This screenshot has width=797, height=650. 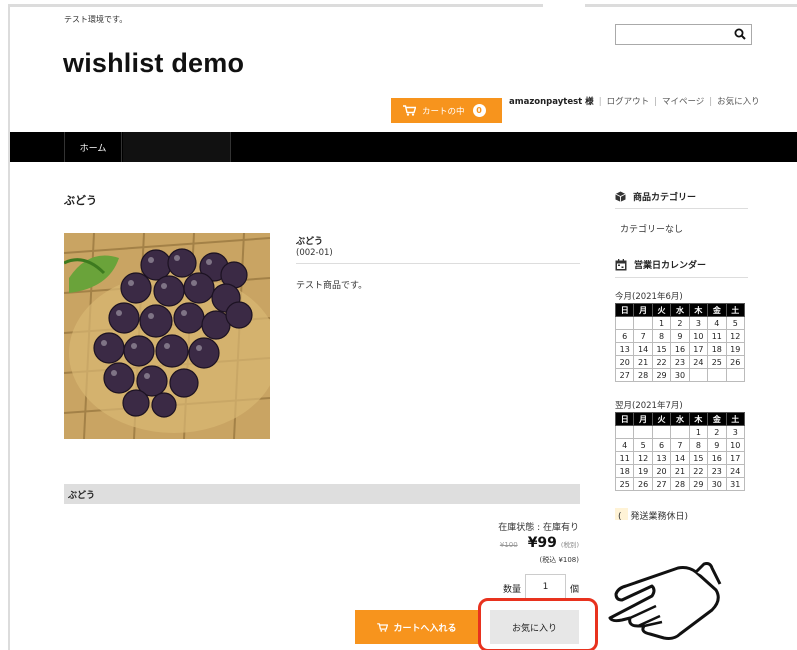 What do you see at coordinates (698, 471) in the screenshot?
I see `calendar-day: 22` at bounding box center [698, 471].